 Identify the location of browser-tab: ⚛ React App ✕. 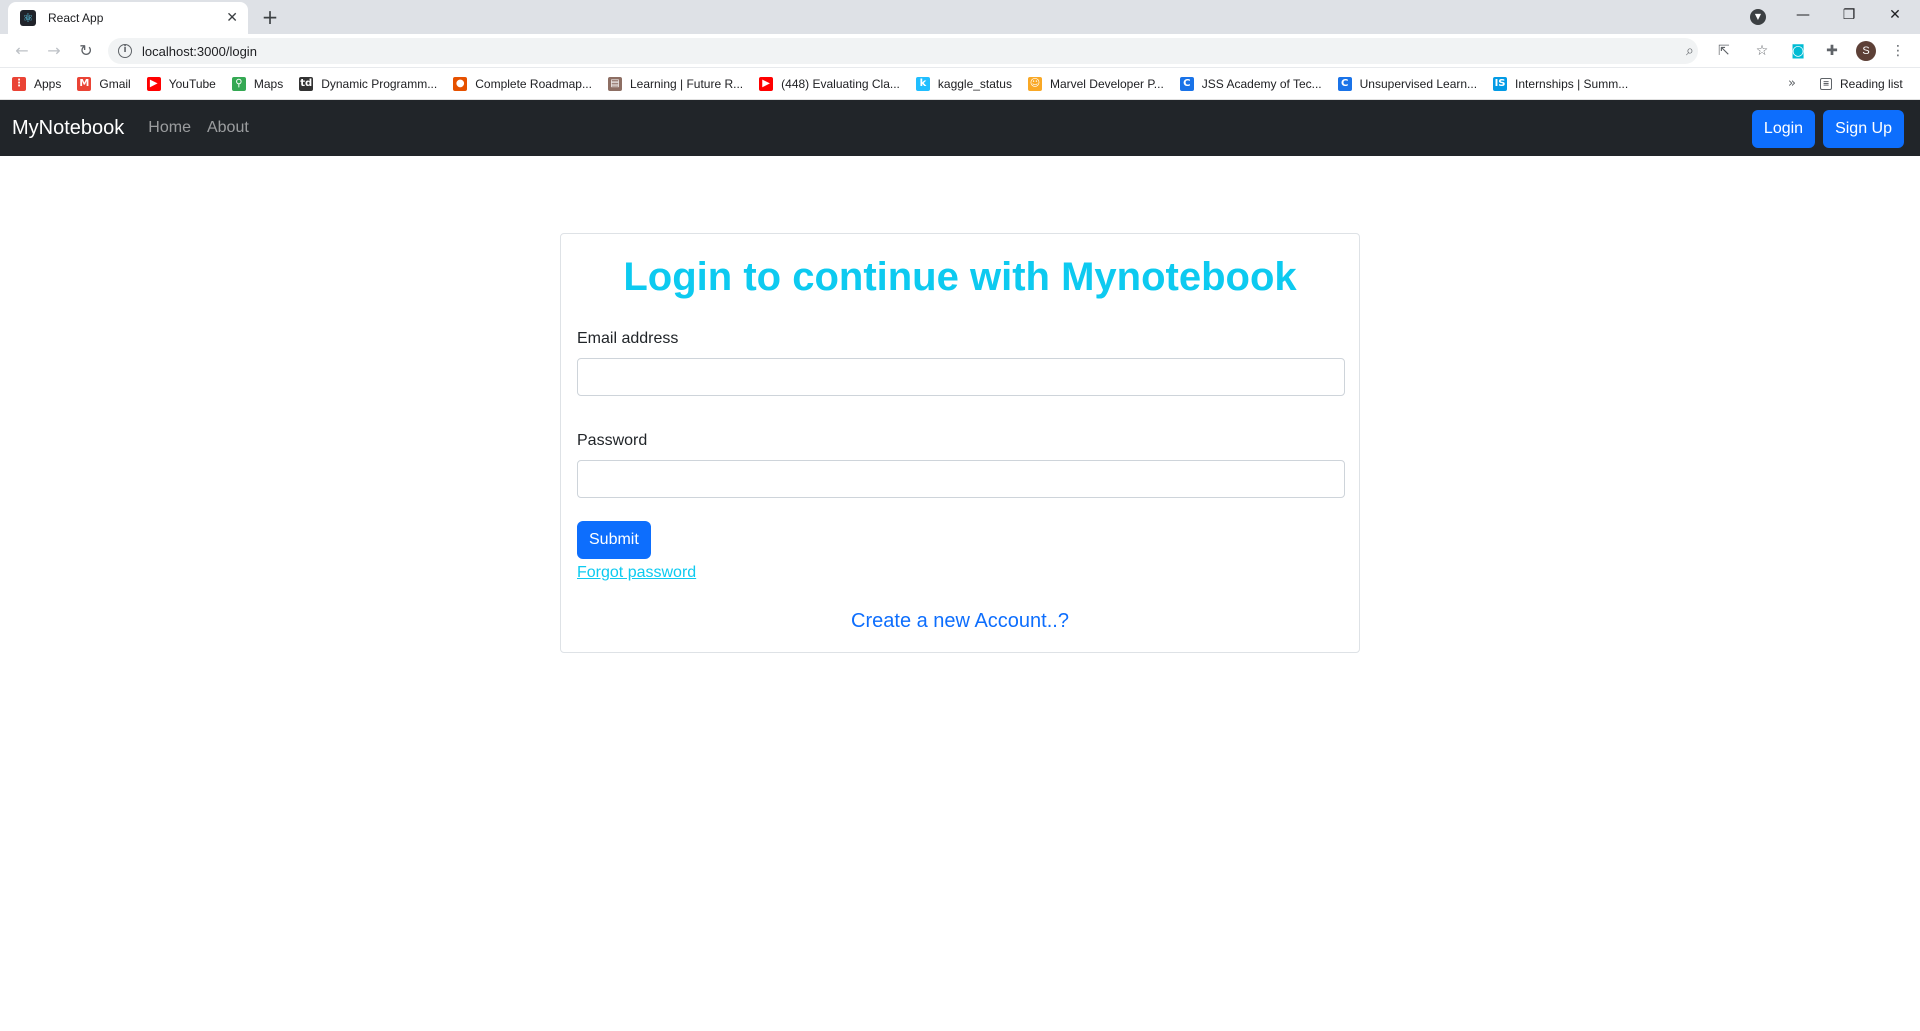
(128, 18).